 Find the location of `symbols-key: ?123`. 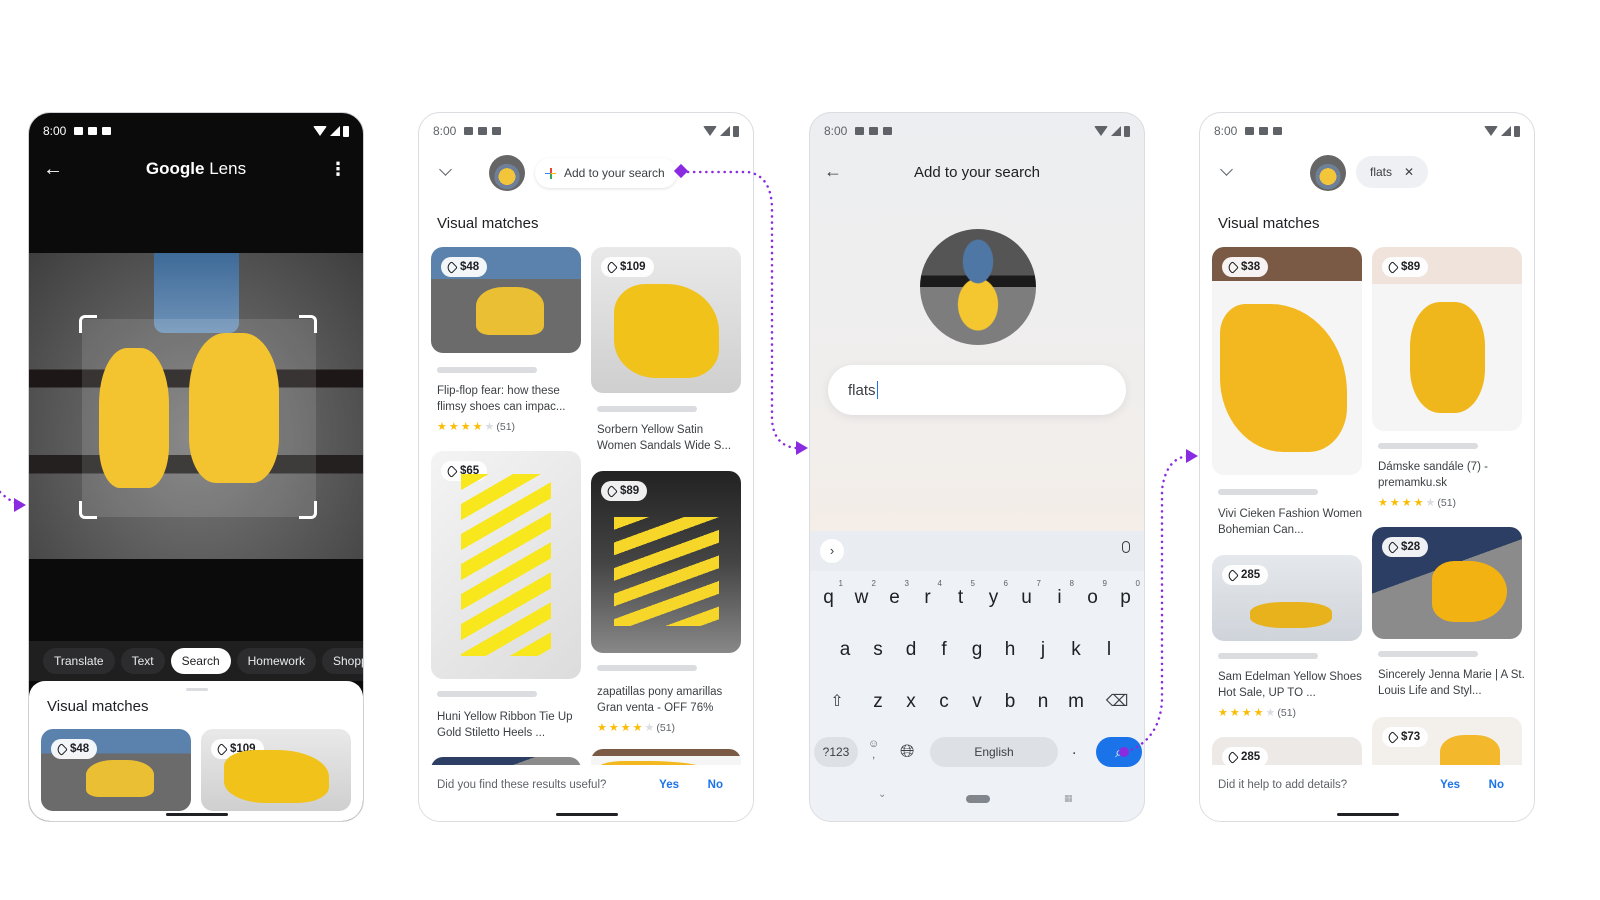

symbols-key: ?123 is located at coordinates (836, 752).